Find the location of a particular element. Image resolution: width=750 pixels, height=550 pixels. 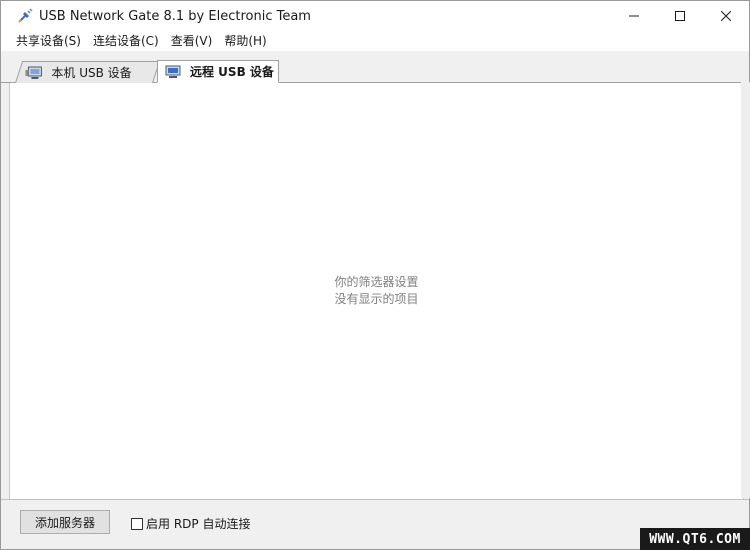

tab-local-usb-devices: 本机 USB 设备 is located at coordinates (88, 72).